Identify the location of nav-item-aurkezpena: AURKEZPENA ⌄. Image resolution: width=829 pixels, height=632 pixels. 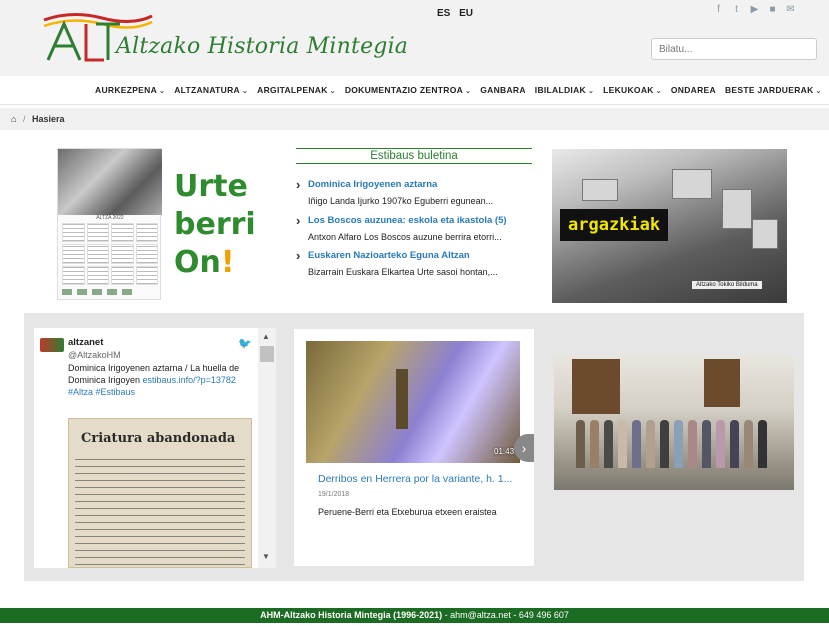
(130, 90).